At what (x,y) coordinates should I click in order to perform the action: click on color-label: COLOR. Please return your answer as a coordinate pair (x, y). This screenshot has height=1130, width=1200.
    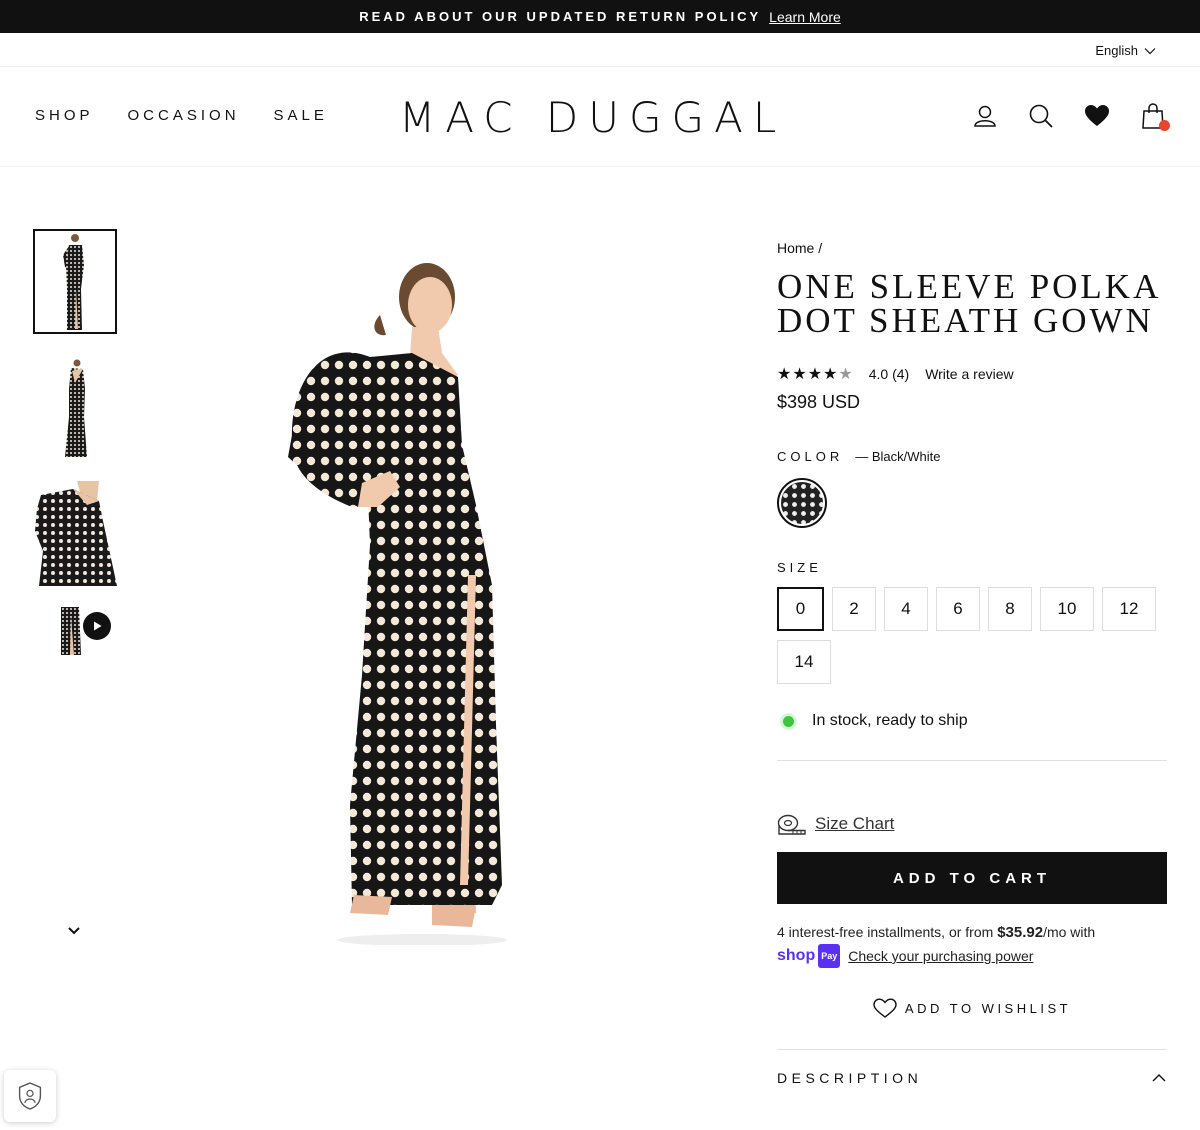
    Looking at the image, I should click on (810, 456).